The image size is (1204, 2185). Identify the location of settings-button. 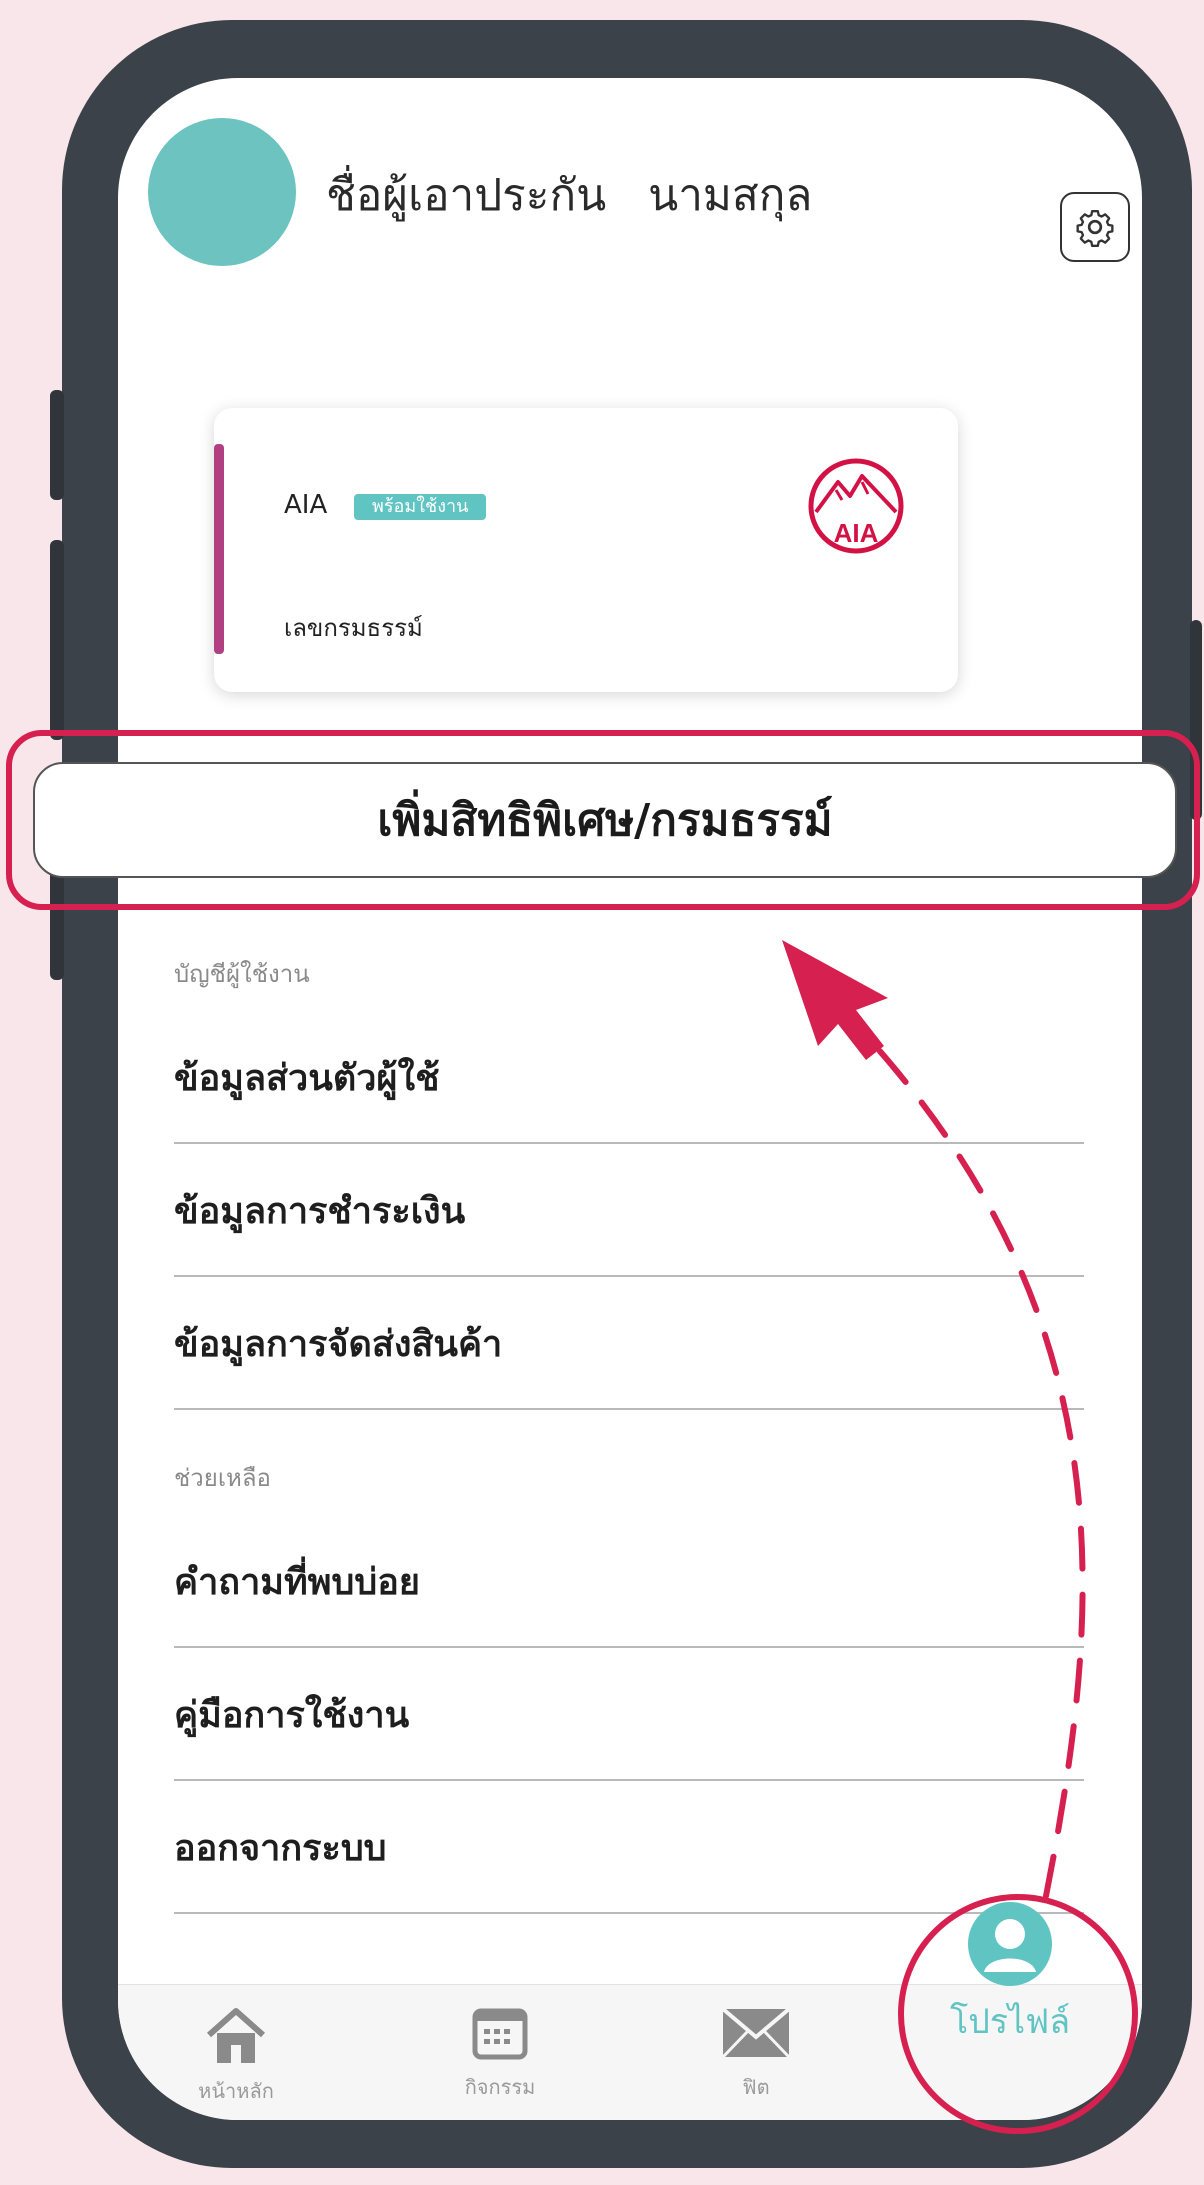
(1095, 227).